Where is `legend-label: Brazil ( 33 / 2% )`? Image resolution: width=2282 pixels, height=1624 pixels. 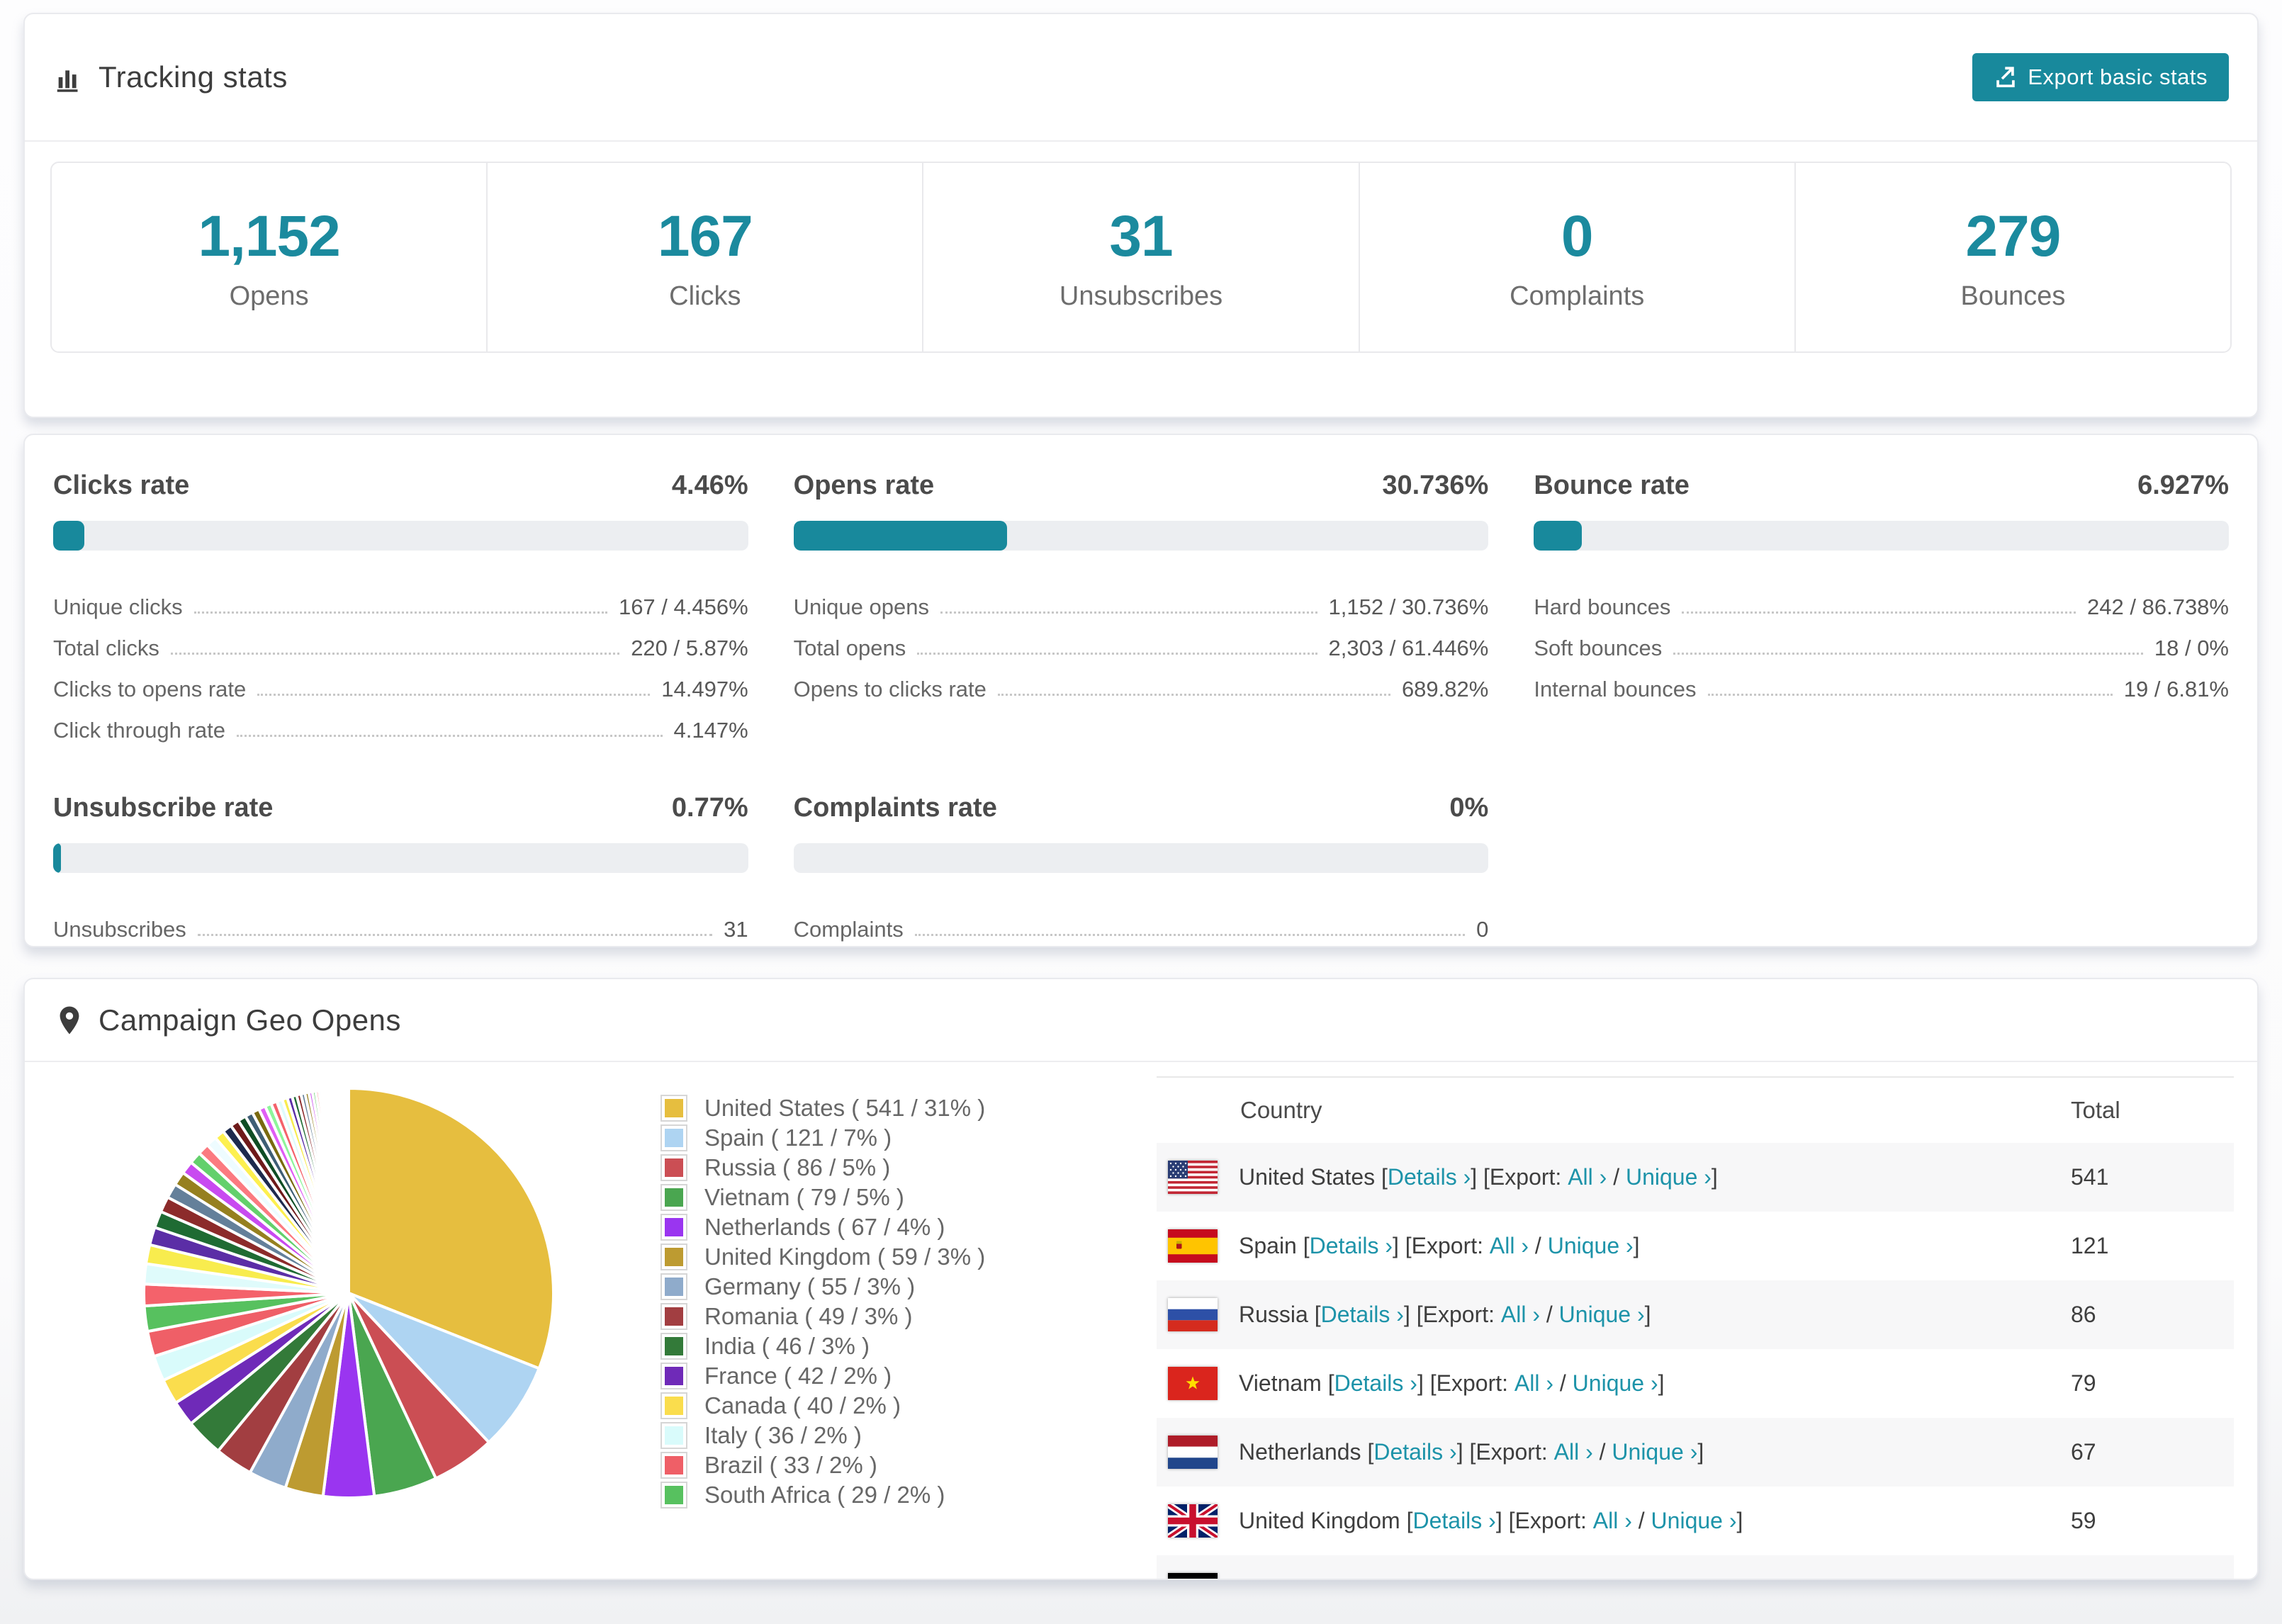 legend-label: Brazil ( 33 / 2% ) is located at coordinates (791, 1465).